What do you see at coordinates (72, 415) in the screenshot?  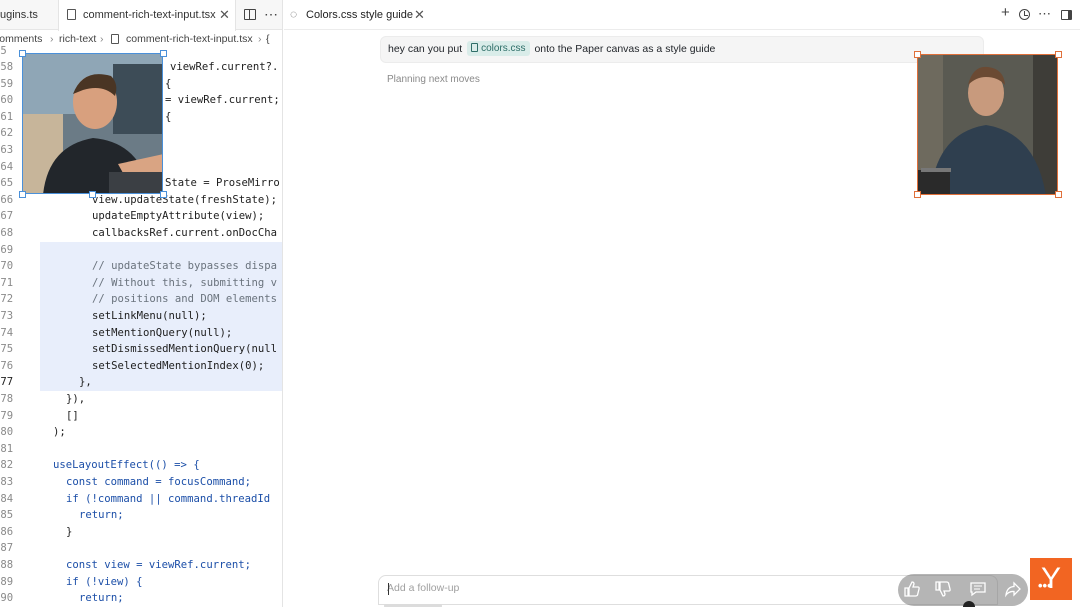 I see `line-code: []` at bounding box center [72, 415].